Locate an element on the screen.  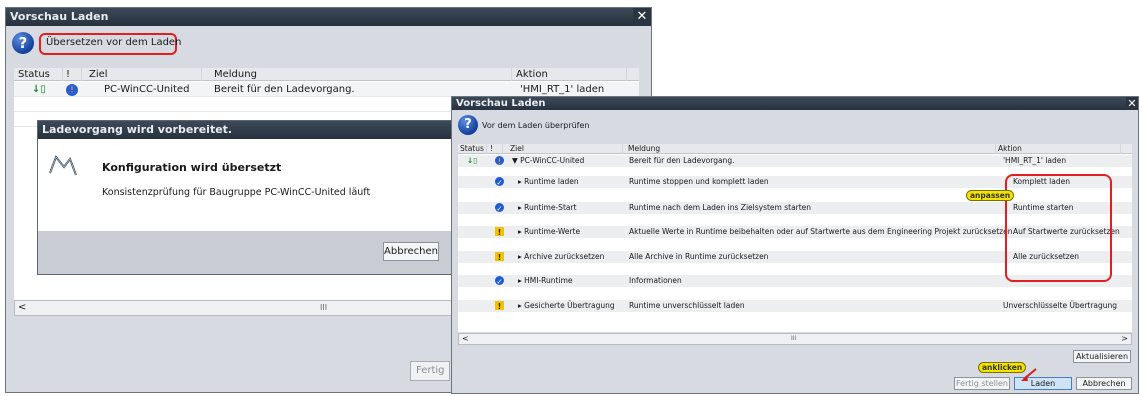
message-cell: Informationen is located at coordinates (655, 280).